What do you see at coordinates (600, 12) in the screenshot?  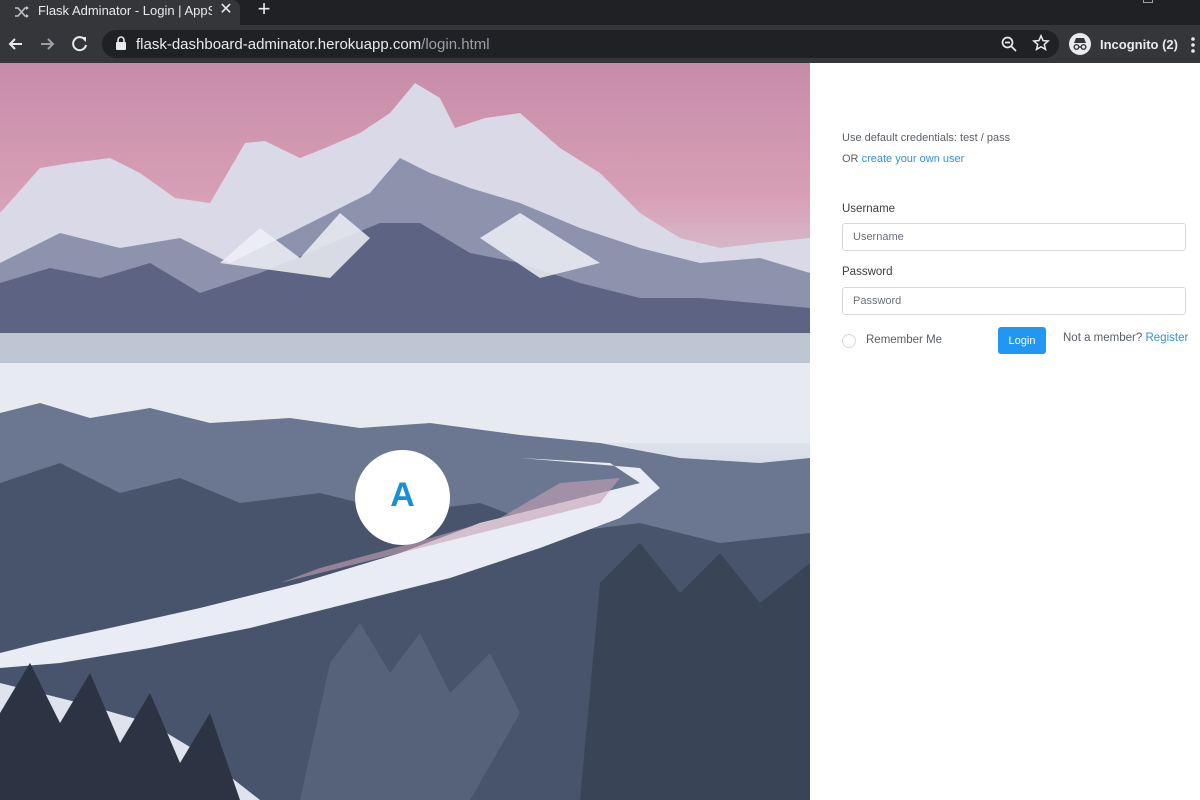 I see `tab-strip: Flask Adminator - Login | AppSeed ✕ +` at bounding box center [600, 12].